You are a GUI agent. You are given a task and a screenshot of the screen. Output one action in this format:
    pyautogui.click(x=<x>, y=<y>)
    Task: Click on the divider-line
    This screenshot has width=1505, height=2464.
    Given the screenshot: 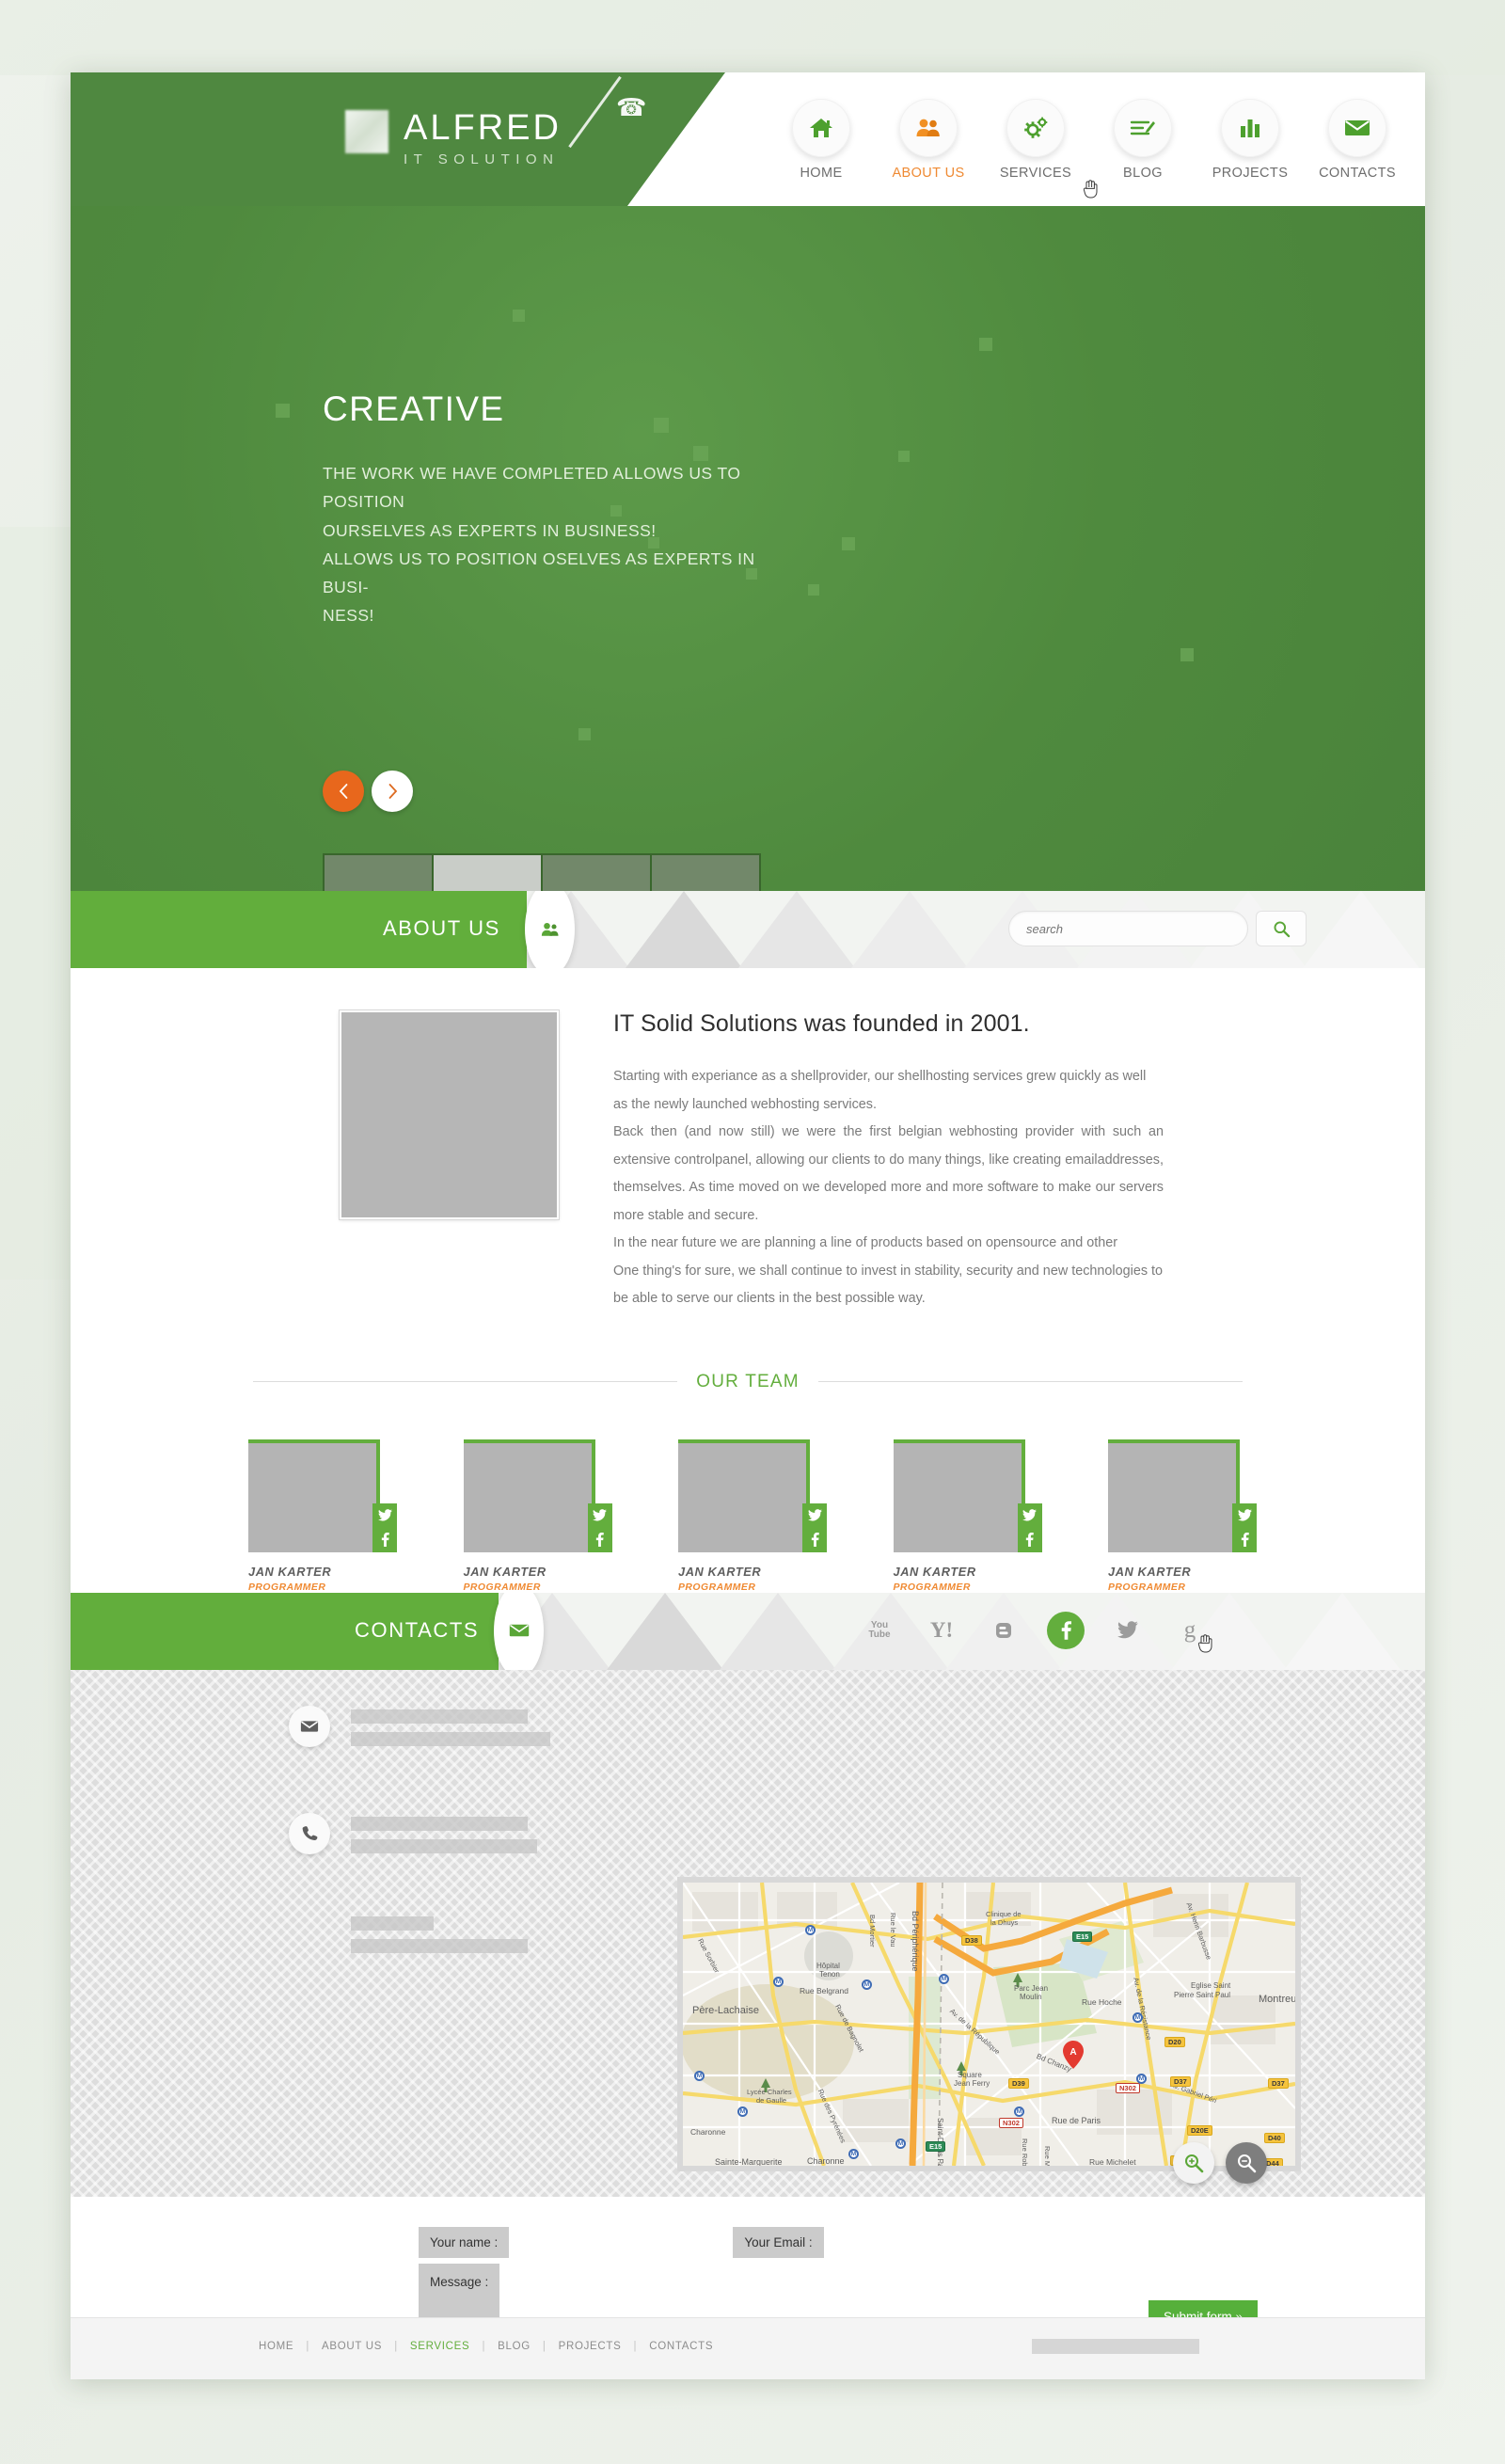 What is the action you would take?
    pyautogui.click(x=1031, y=1382)
    